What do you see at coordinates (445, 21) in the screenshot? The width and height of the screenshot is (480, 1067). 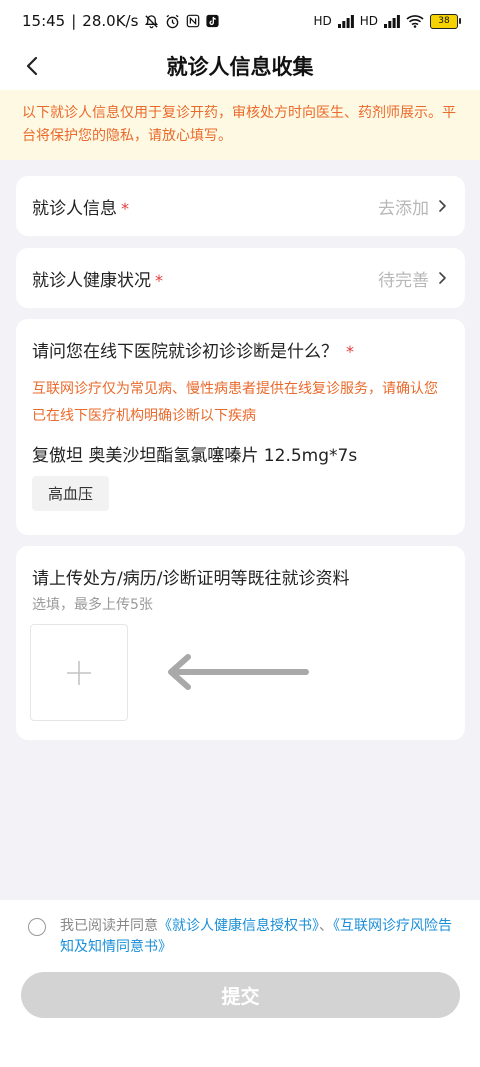 I see `battery-icon: 38` at bounding box center [445, 21].